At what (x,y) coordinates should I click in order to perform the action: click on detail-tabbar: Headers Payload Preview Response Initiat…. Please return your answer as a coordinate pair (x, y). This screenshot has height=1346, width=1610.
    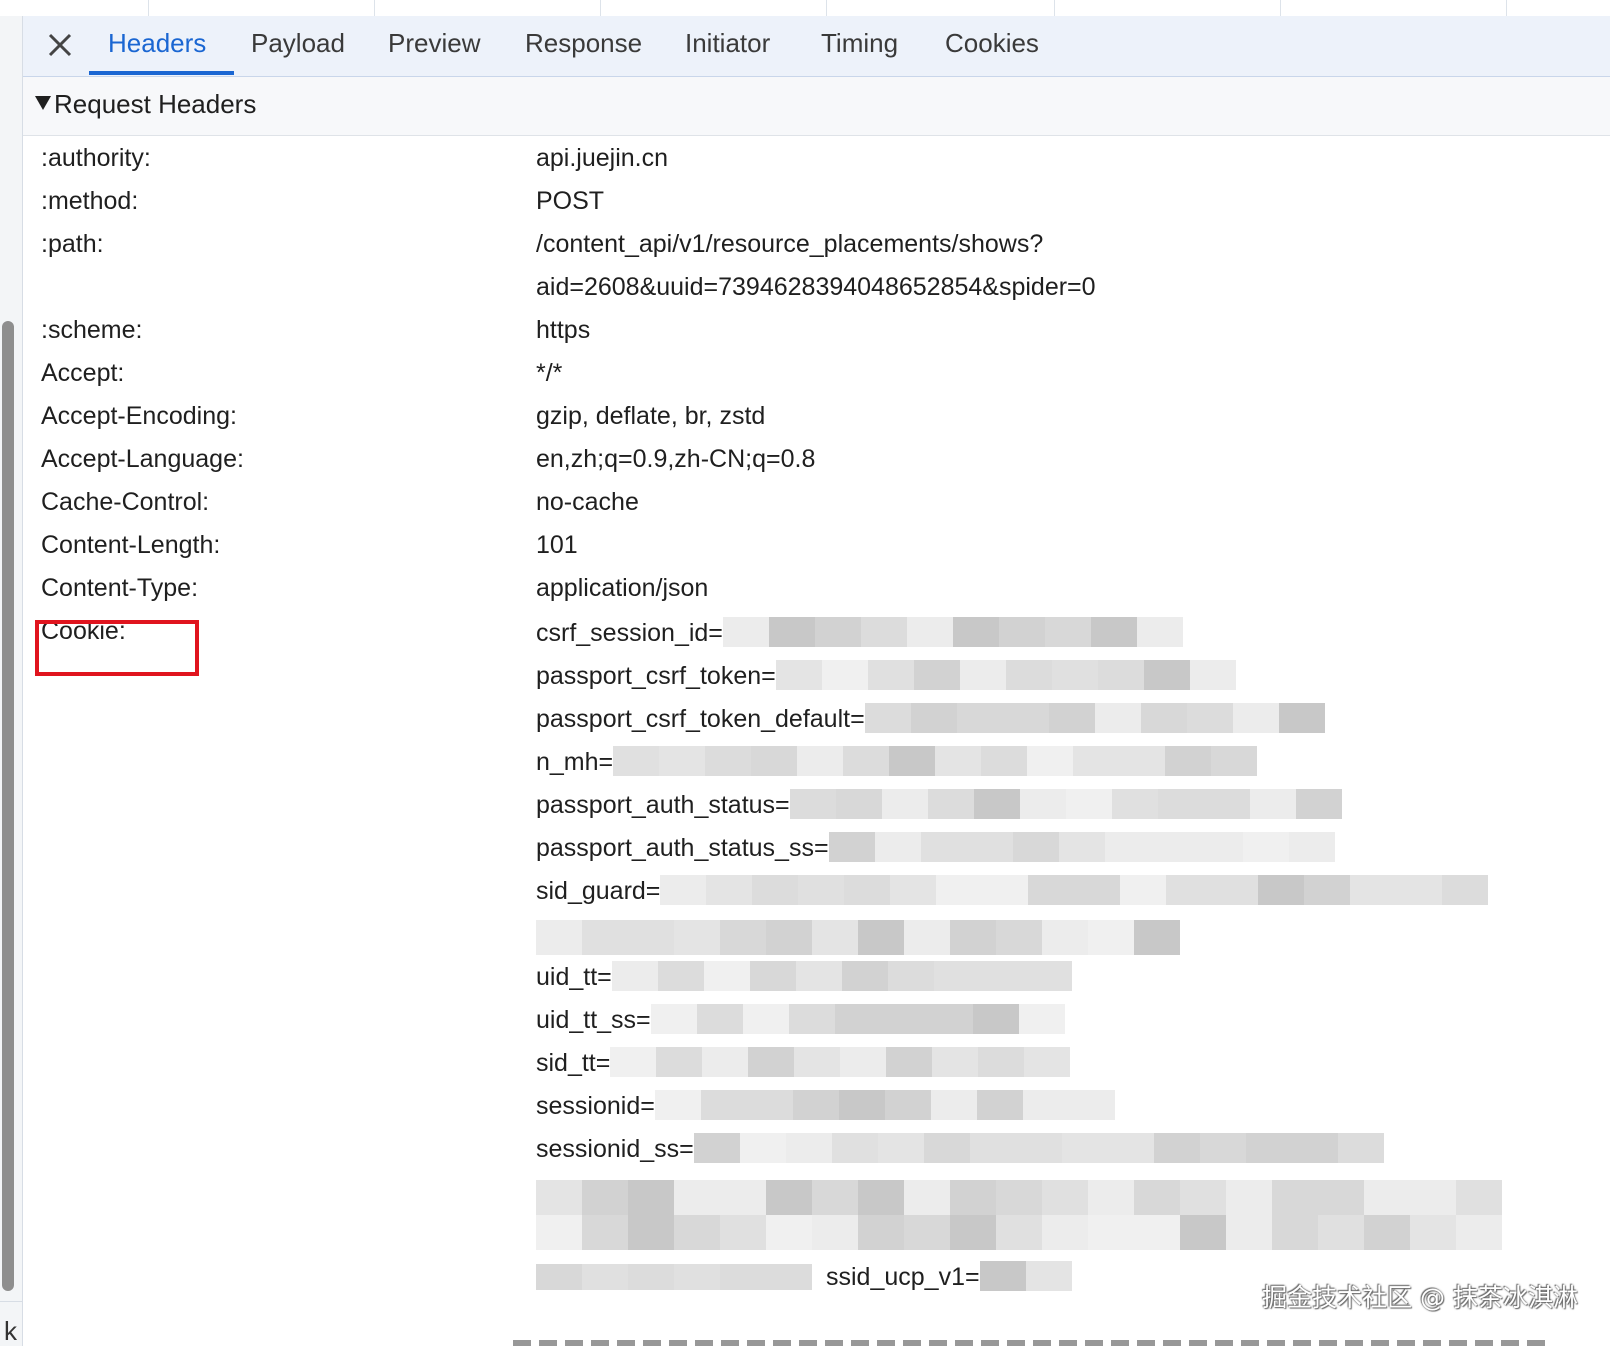
    Looking at the image, I should click on (816, 46).